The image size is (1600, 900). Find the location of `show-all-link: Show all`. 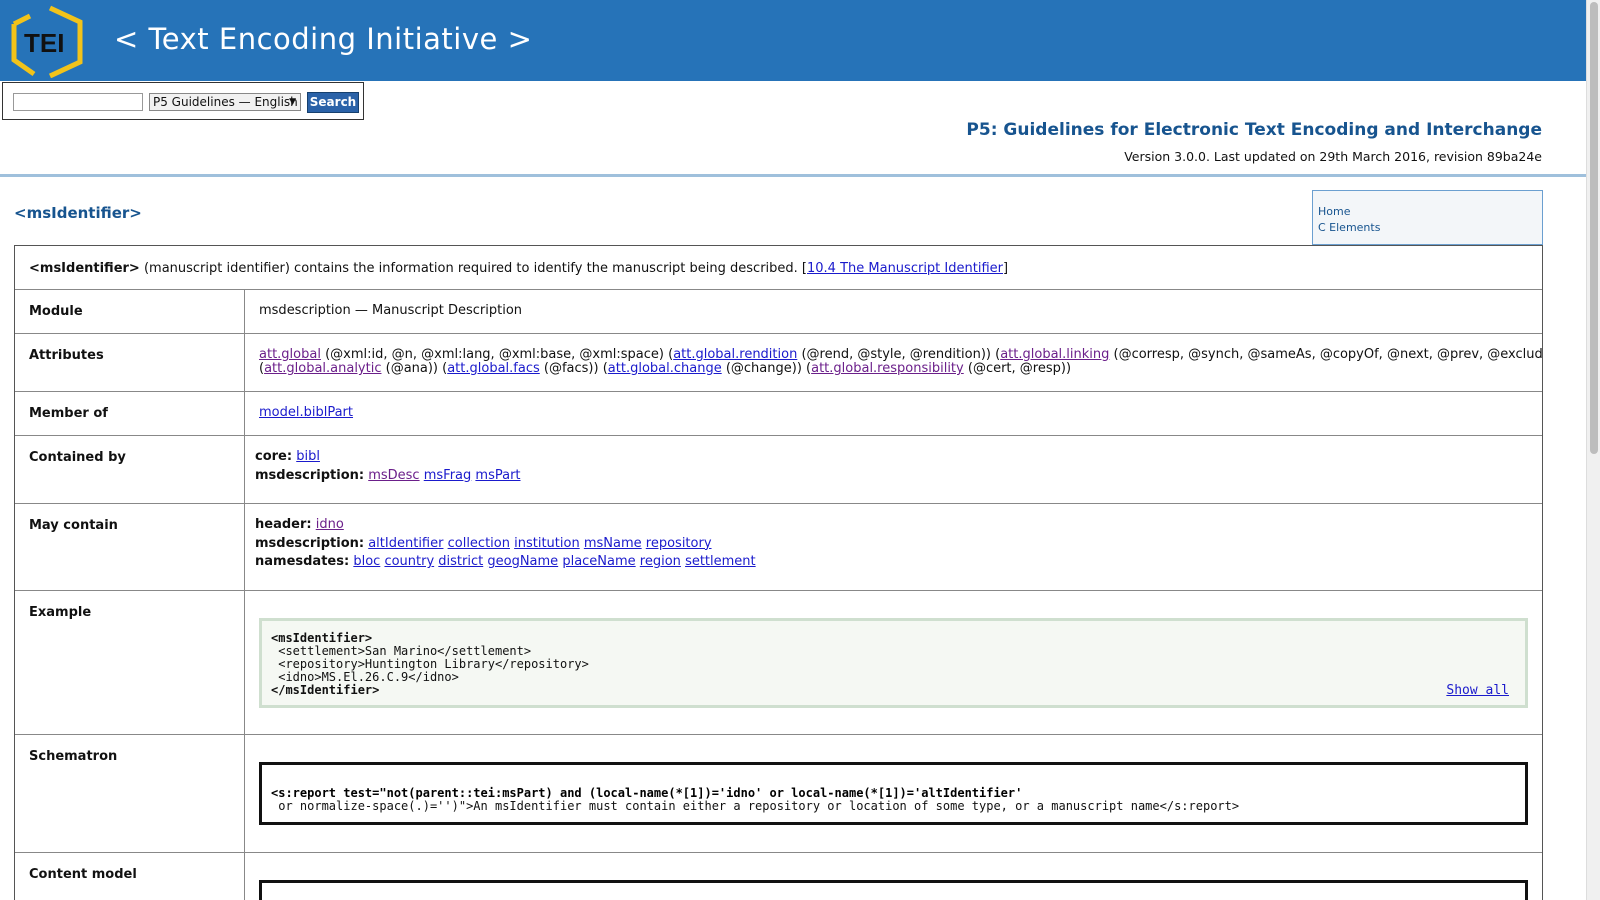

show-all-link: Show all is located at coordinates (1477, 690).